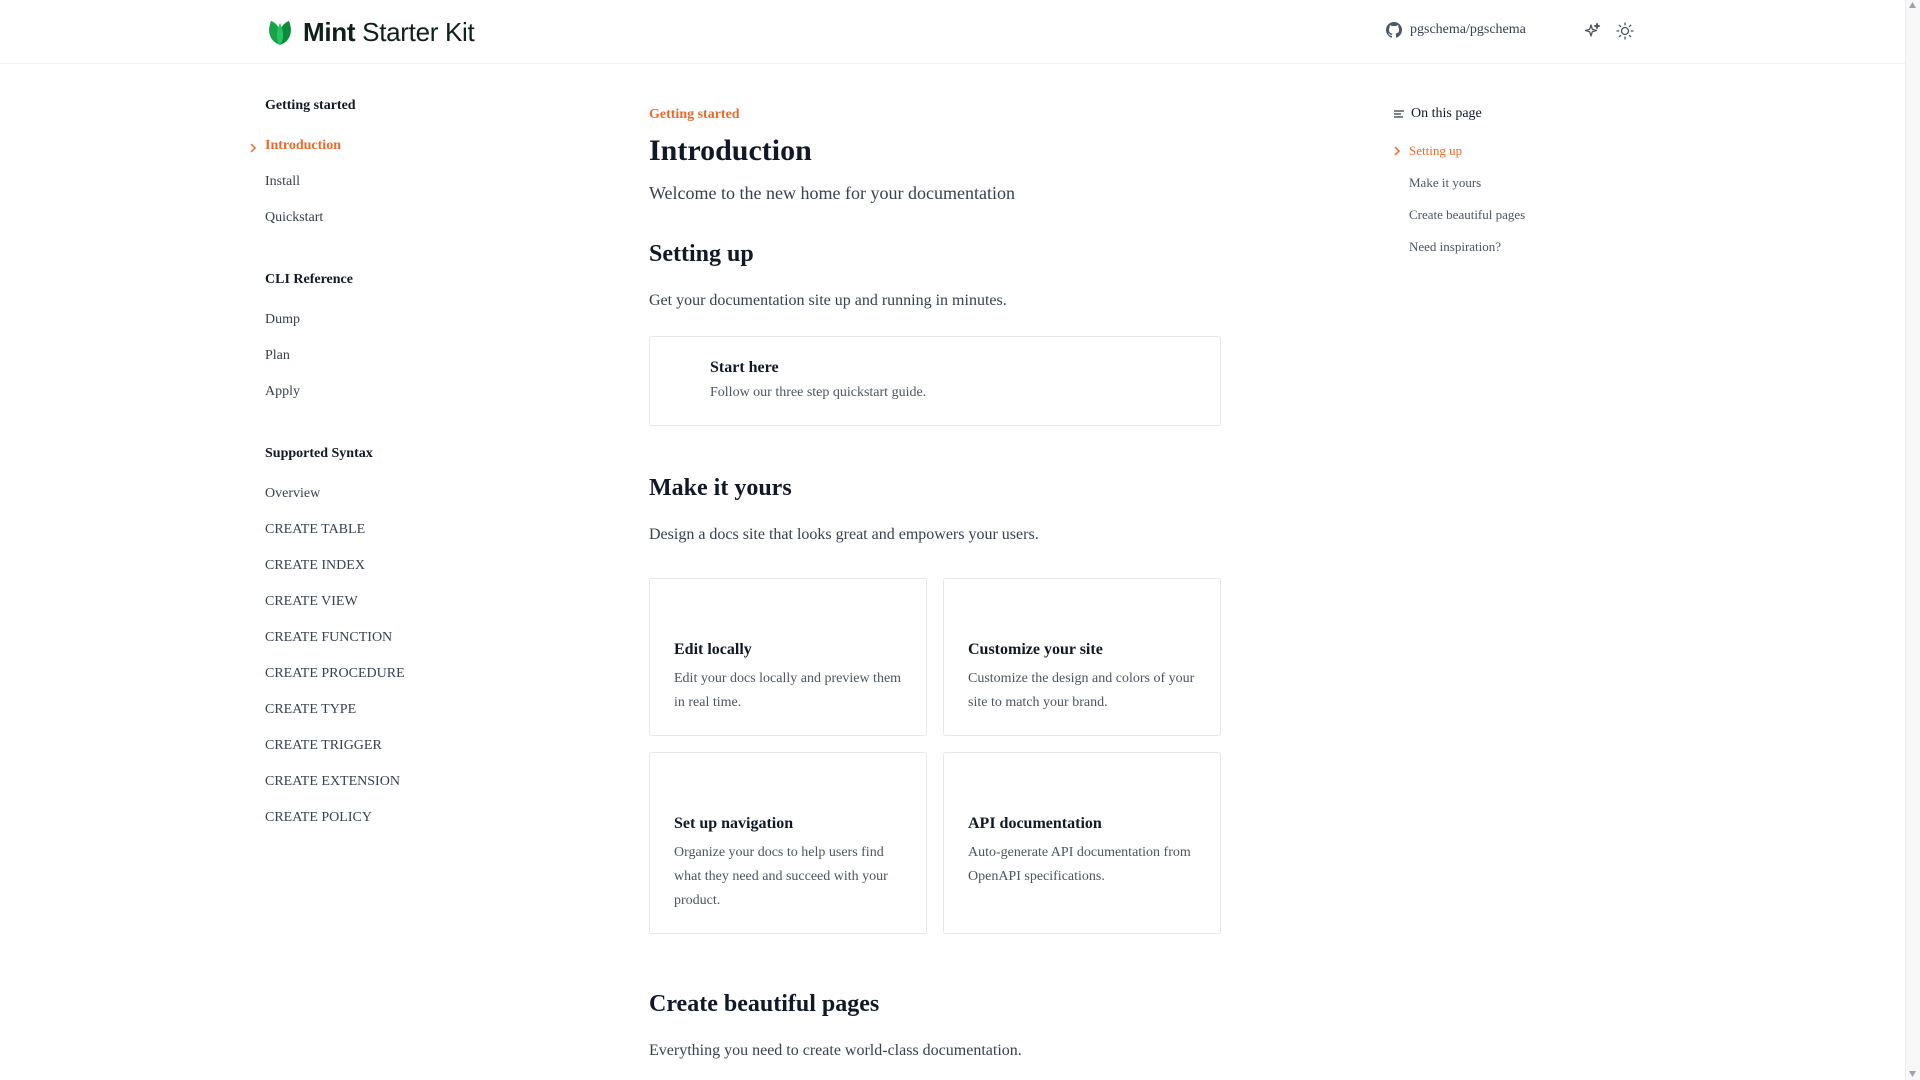 This screenshot has width=1920, height=1080. What do you see at coordinates (328, 638) in the screenshot?
I see `sidebar-item-create-function: CREATE FUNCTION` at bounding box center [328, 638].